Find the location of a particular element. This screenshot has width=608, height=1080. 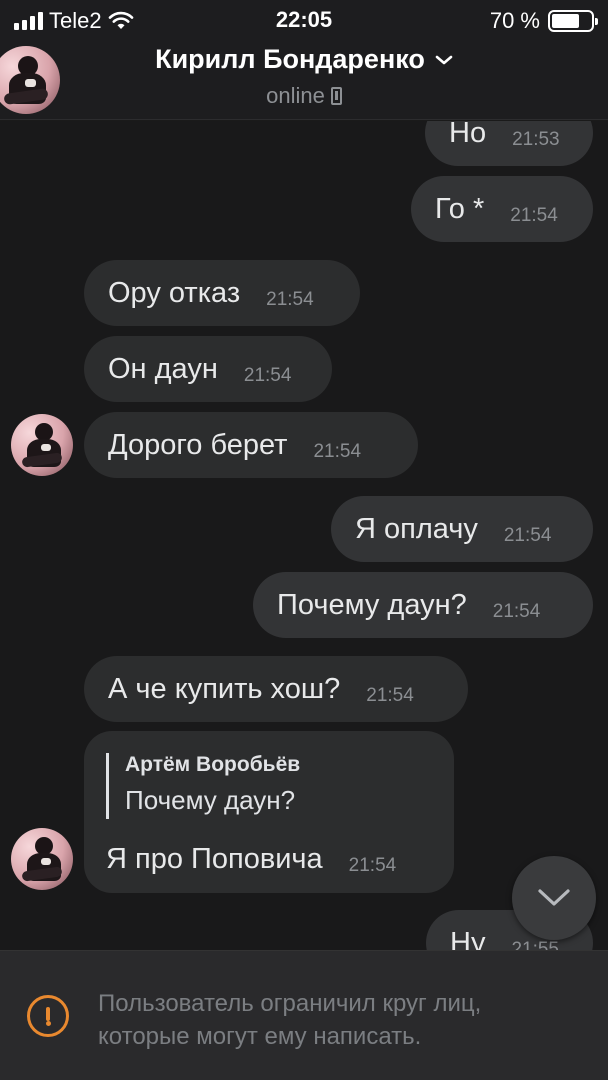

quoted-message: Артём Воробьёв Почему даун? is located at coordinates (203, 786).